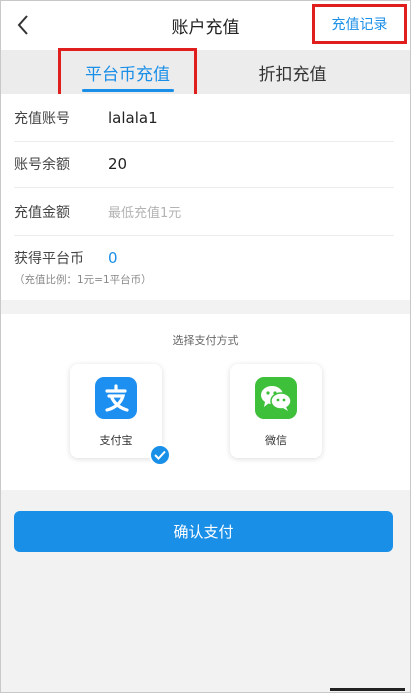 This screenshot has width=411, height=693. Describe the element at coordinates (133, 117) in the screenshot. I see `account-value: lalala1` at that location.